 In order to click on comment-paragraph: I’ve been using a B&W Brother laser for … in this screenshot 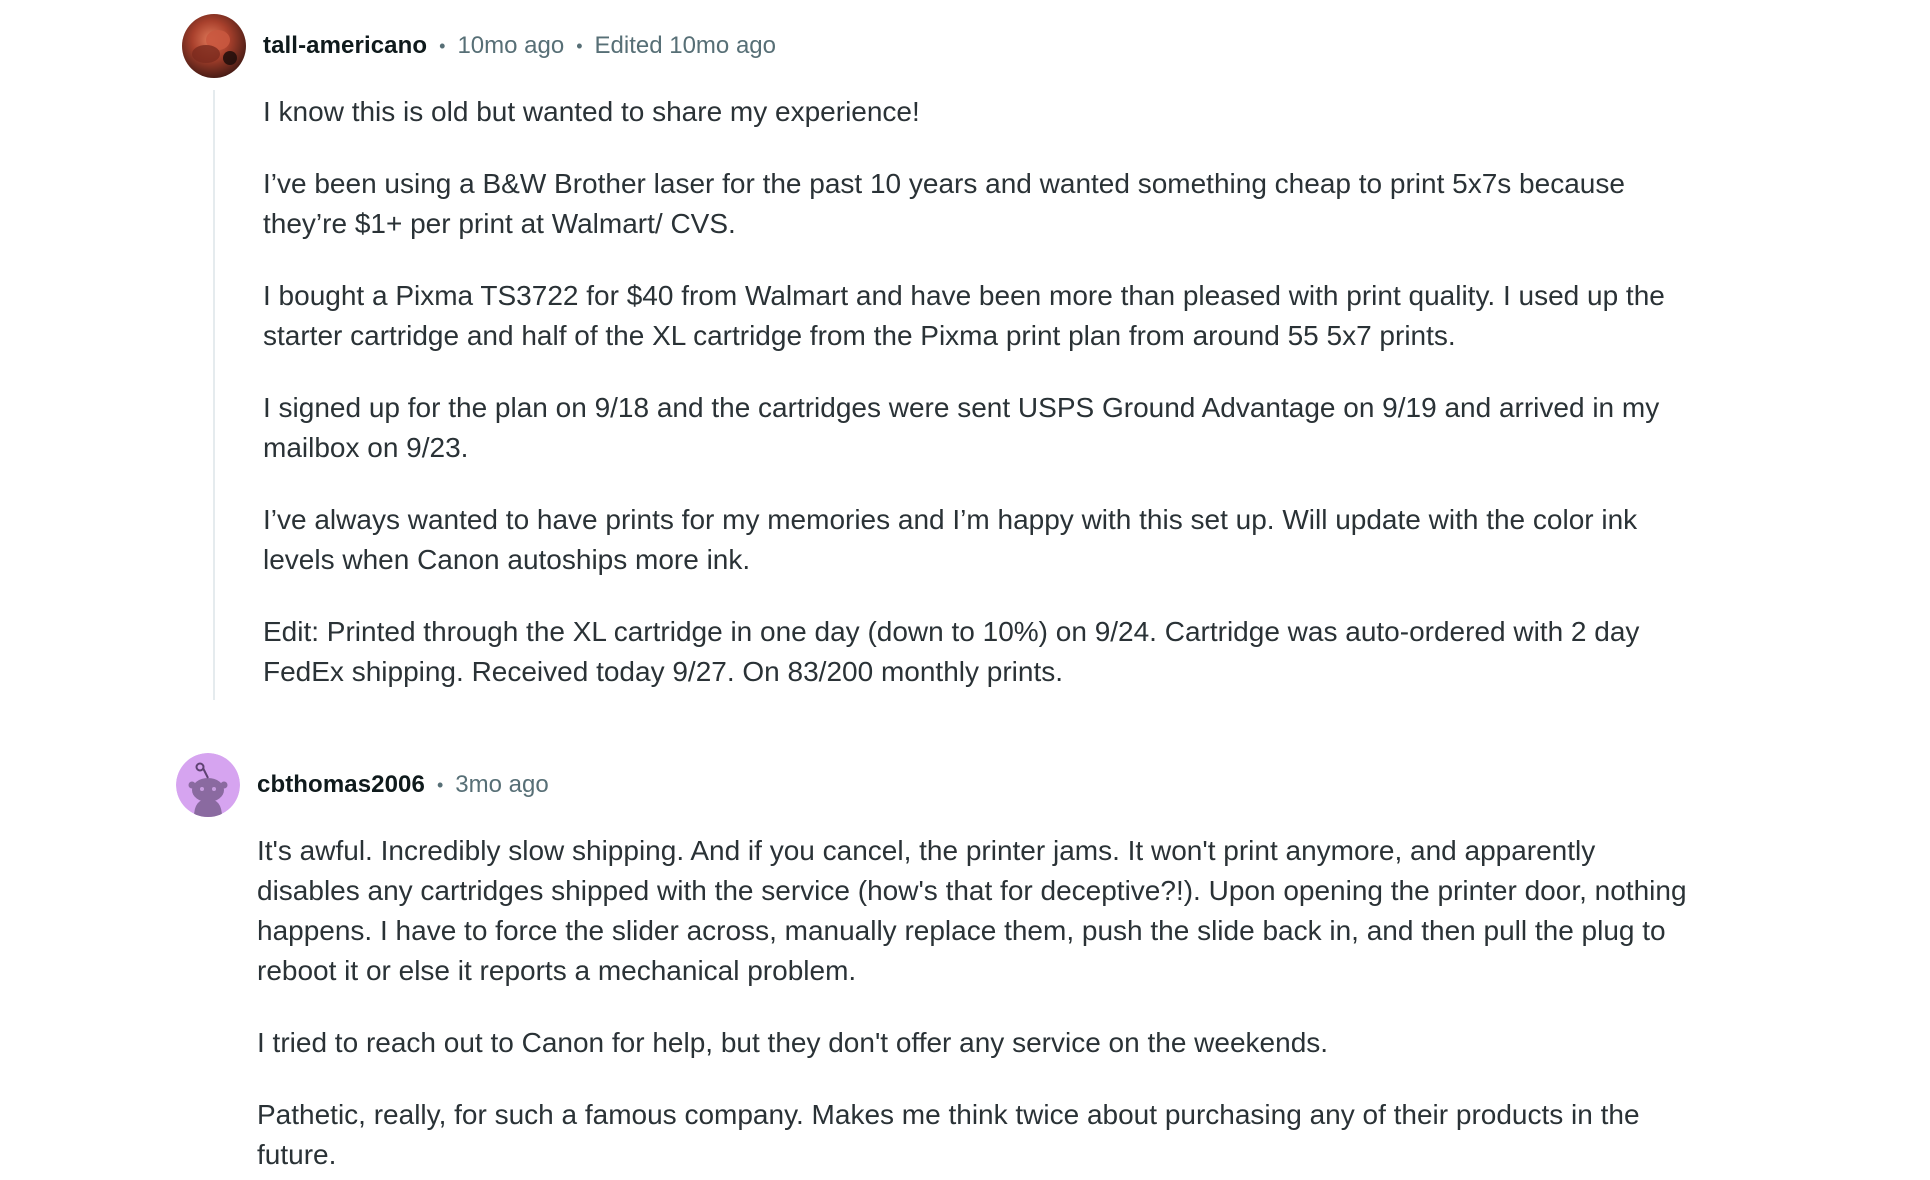, I will do `click(944, 203)`.